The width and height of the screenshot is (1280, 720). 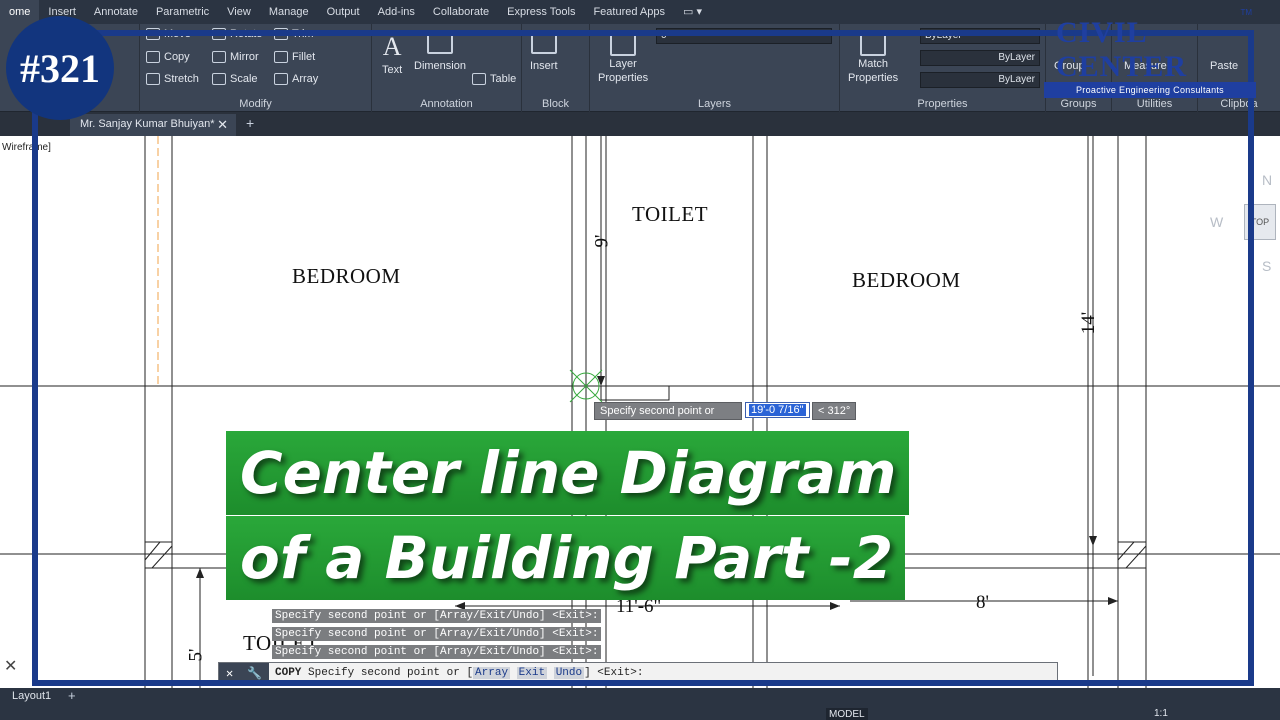 I want to click on properties-panel-title: Properties, so click(x=942, y=104).